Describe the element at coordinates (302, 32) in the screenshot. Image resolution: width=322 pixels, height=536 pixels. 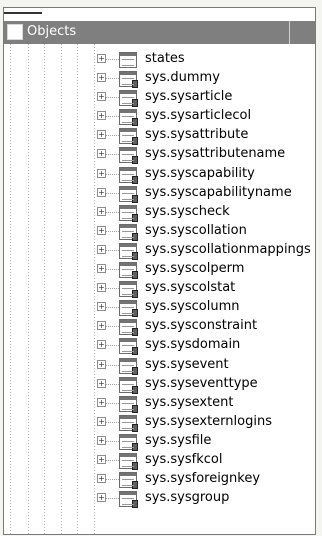
I see `header-separator` at that location.